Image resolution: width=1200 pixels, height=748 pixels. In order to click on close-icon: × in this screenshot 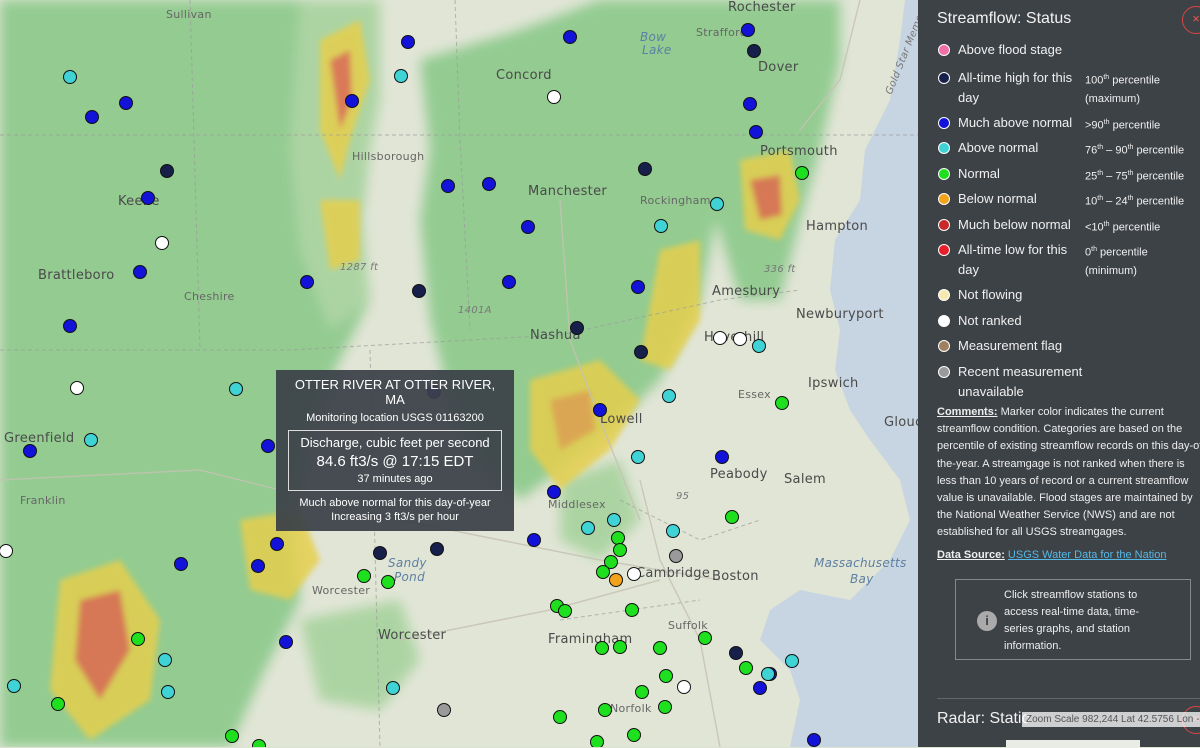, I will do `click(1191, 20)`.